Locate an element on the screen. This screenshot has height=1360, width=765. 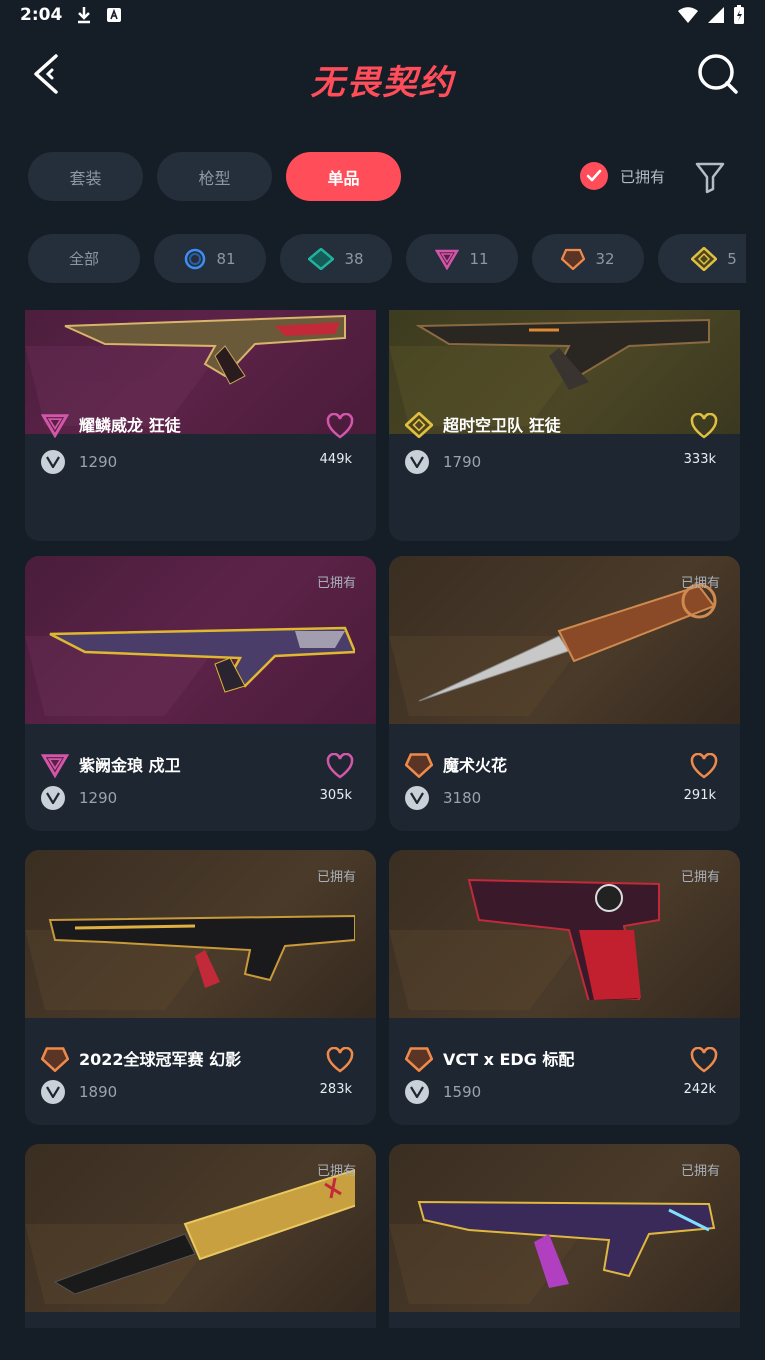
pistol-skin-image is located at coordinates (563, 939).